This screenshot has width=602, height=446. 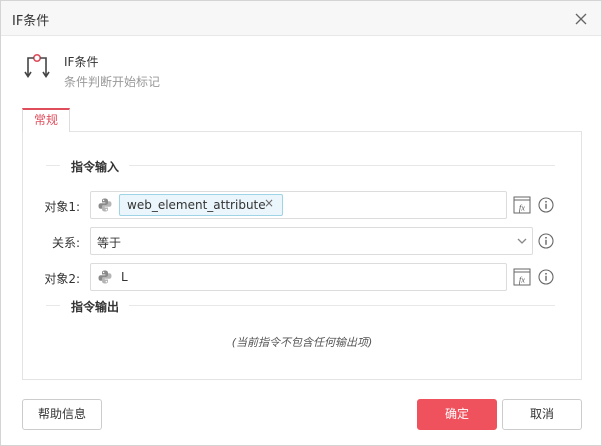 What do you see at coordinates (53, 305) in the screenshot?
I see `output-section-divider-left` at bounding box center [53, 305].